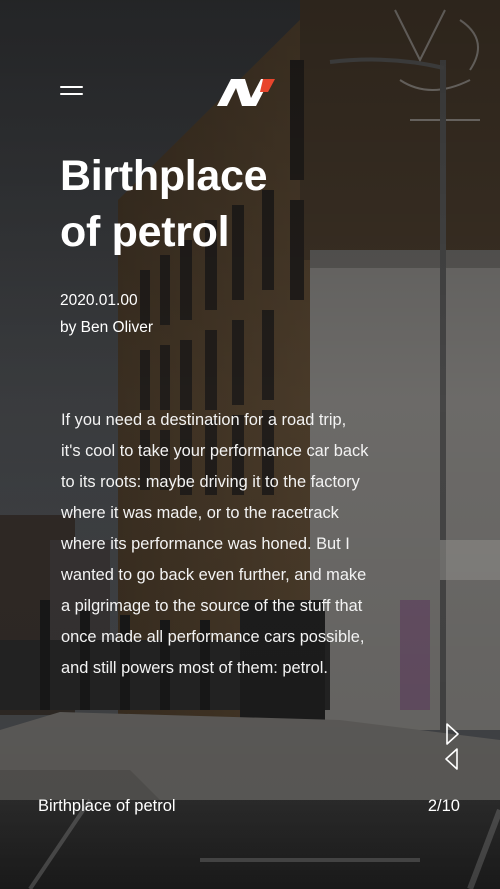 This screenshot has width=500, height=889. What do you see at coordinates (99, 300) in the screenshot?
I see `article-date: 2020.01.00` at bounding box center [99, 300].